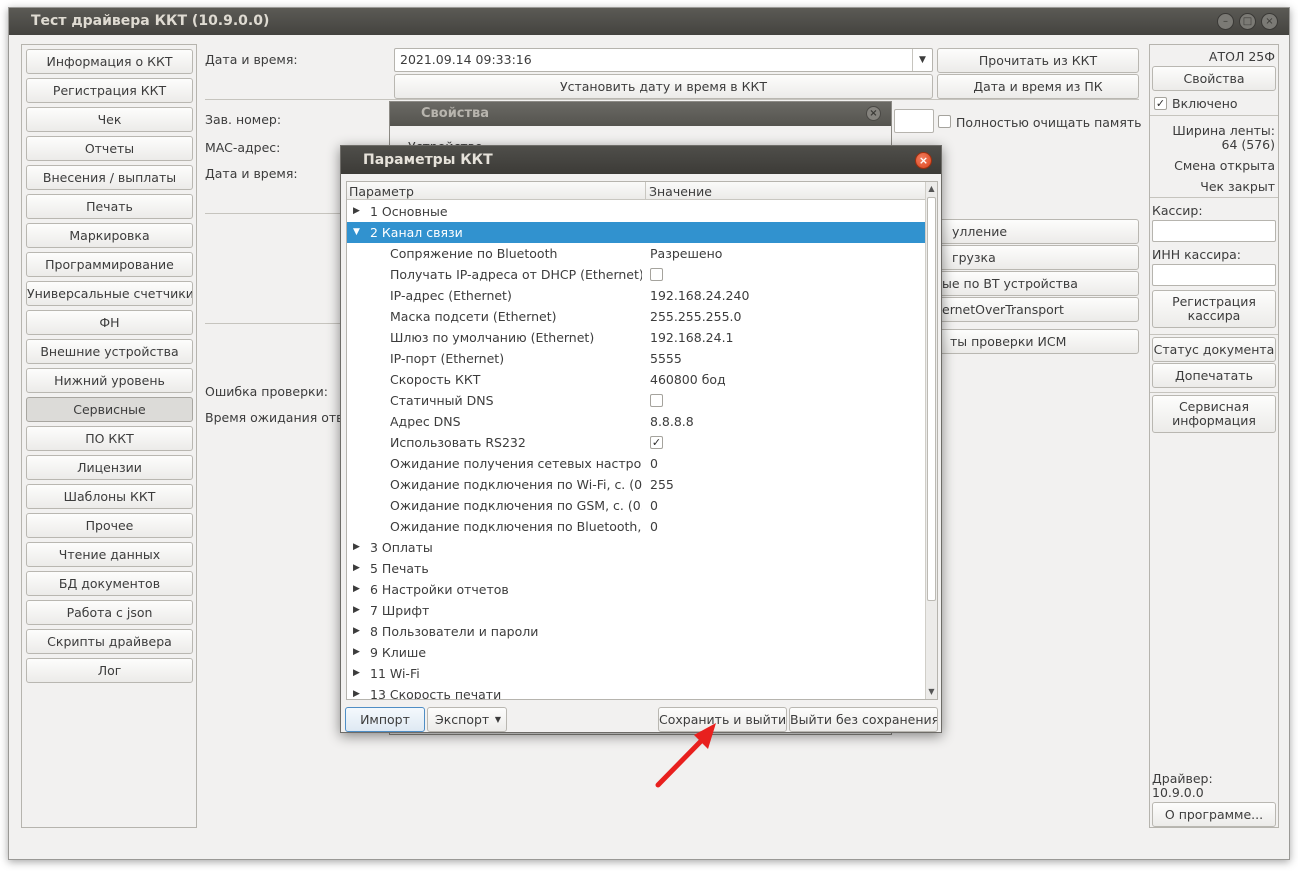  I want to click on ism-check-button: ты проверки ИСМ, so click(1039, 341).